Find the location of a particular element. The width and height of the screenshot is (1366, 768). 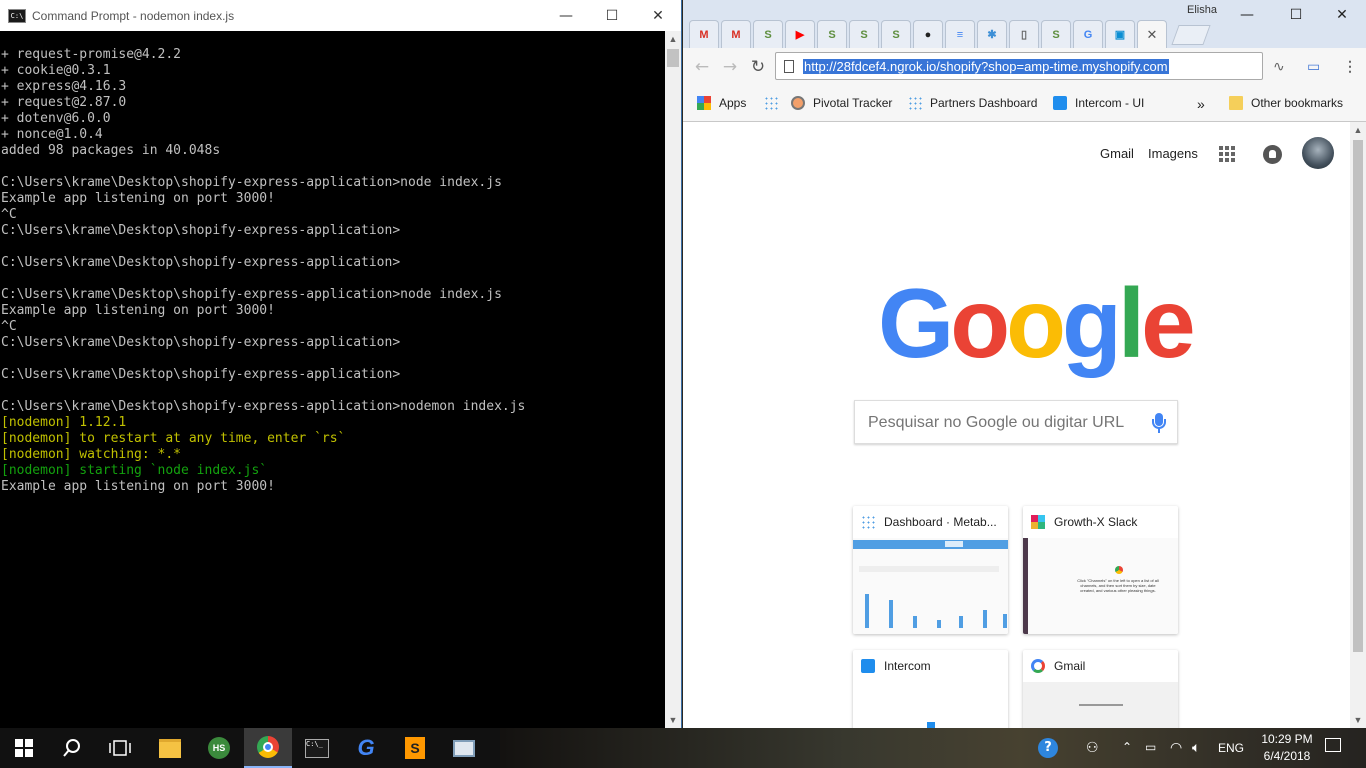

taskbar-sublime-text: S is located at coordinates (415, 748).